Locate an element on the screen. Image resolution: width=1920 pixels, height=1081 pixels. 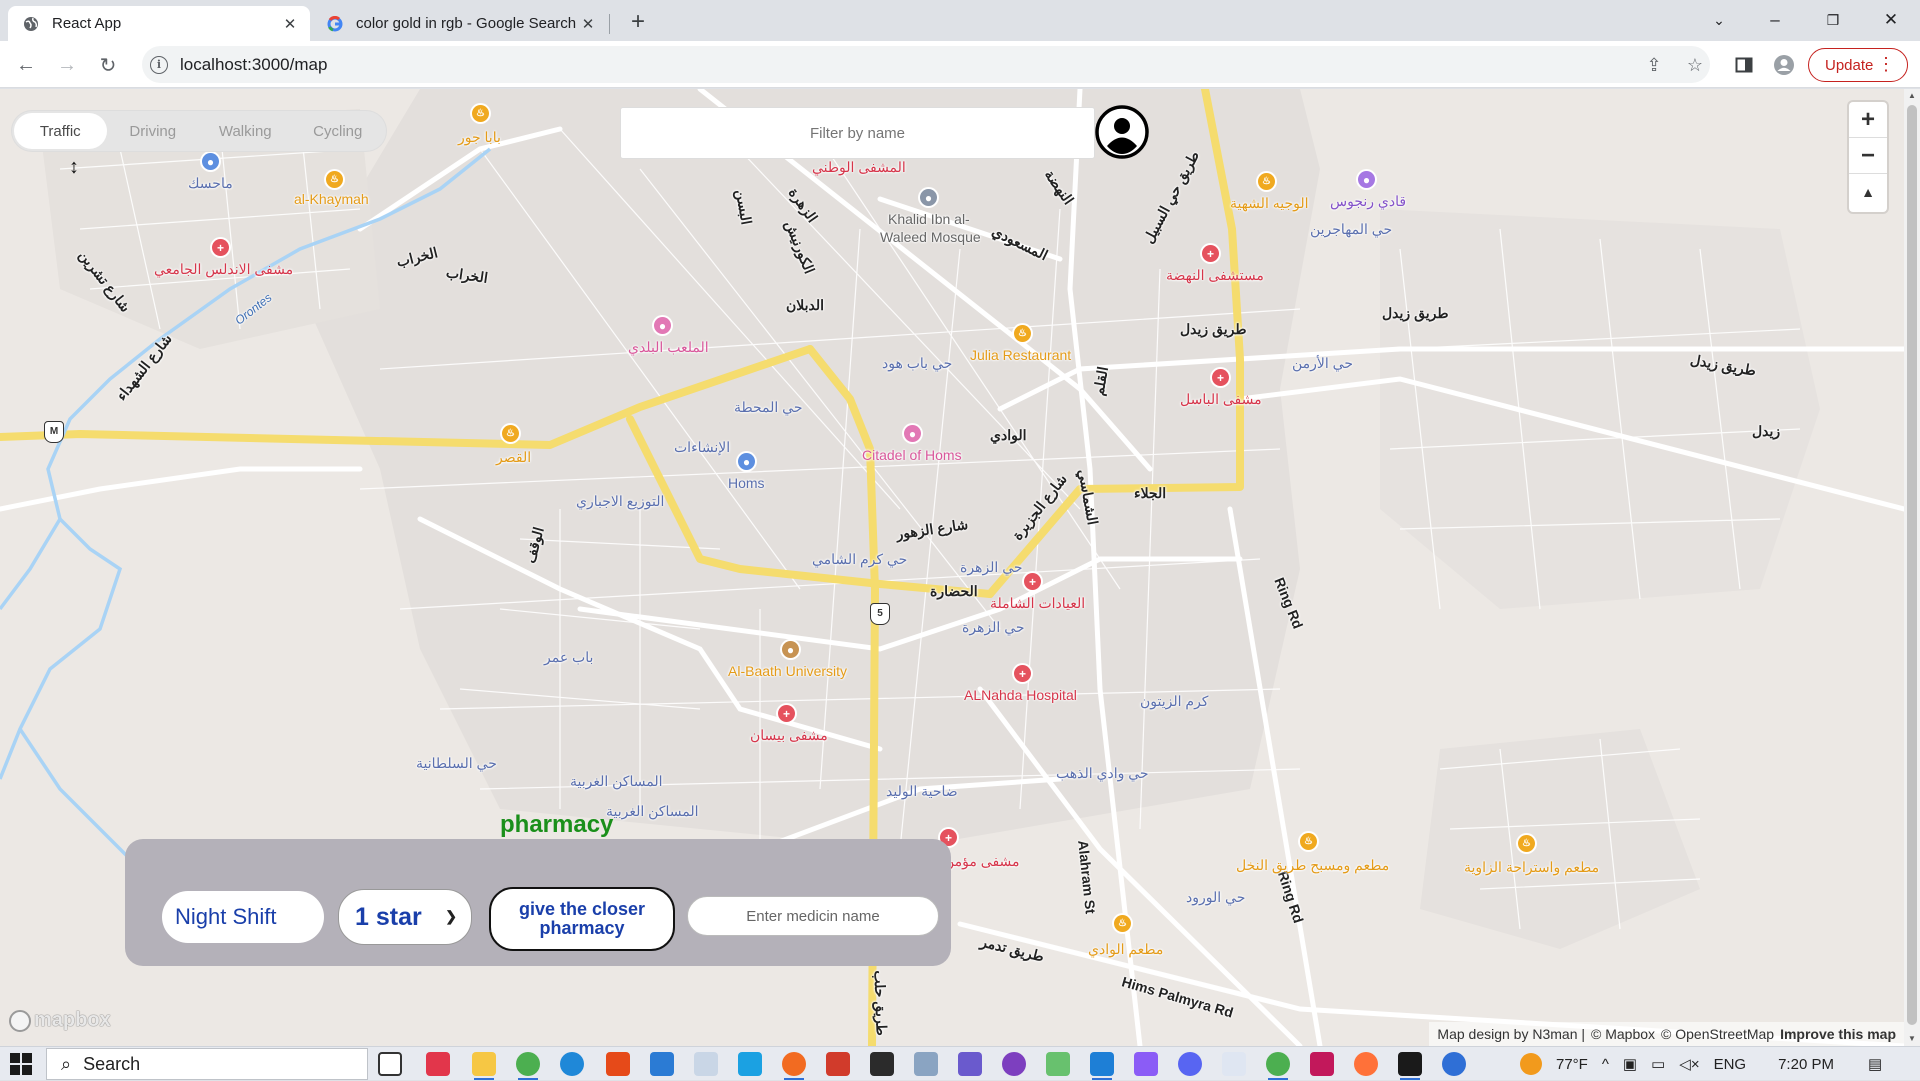
firefox-icon is located at coordinates (1366, 1064).